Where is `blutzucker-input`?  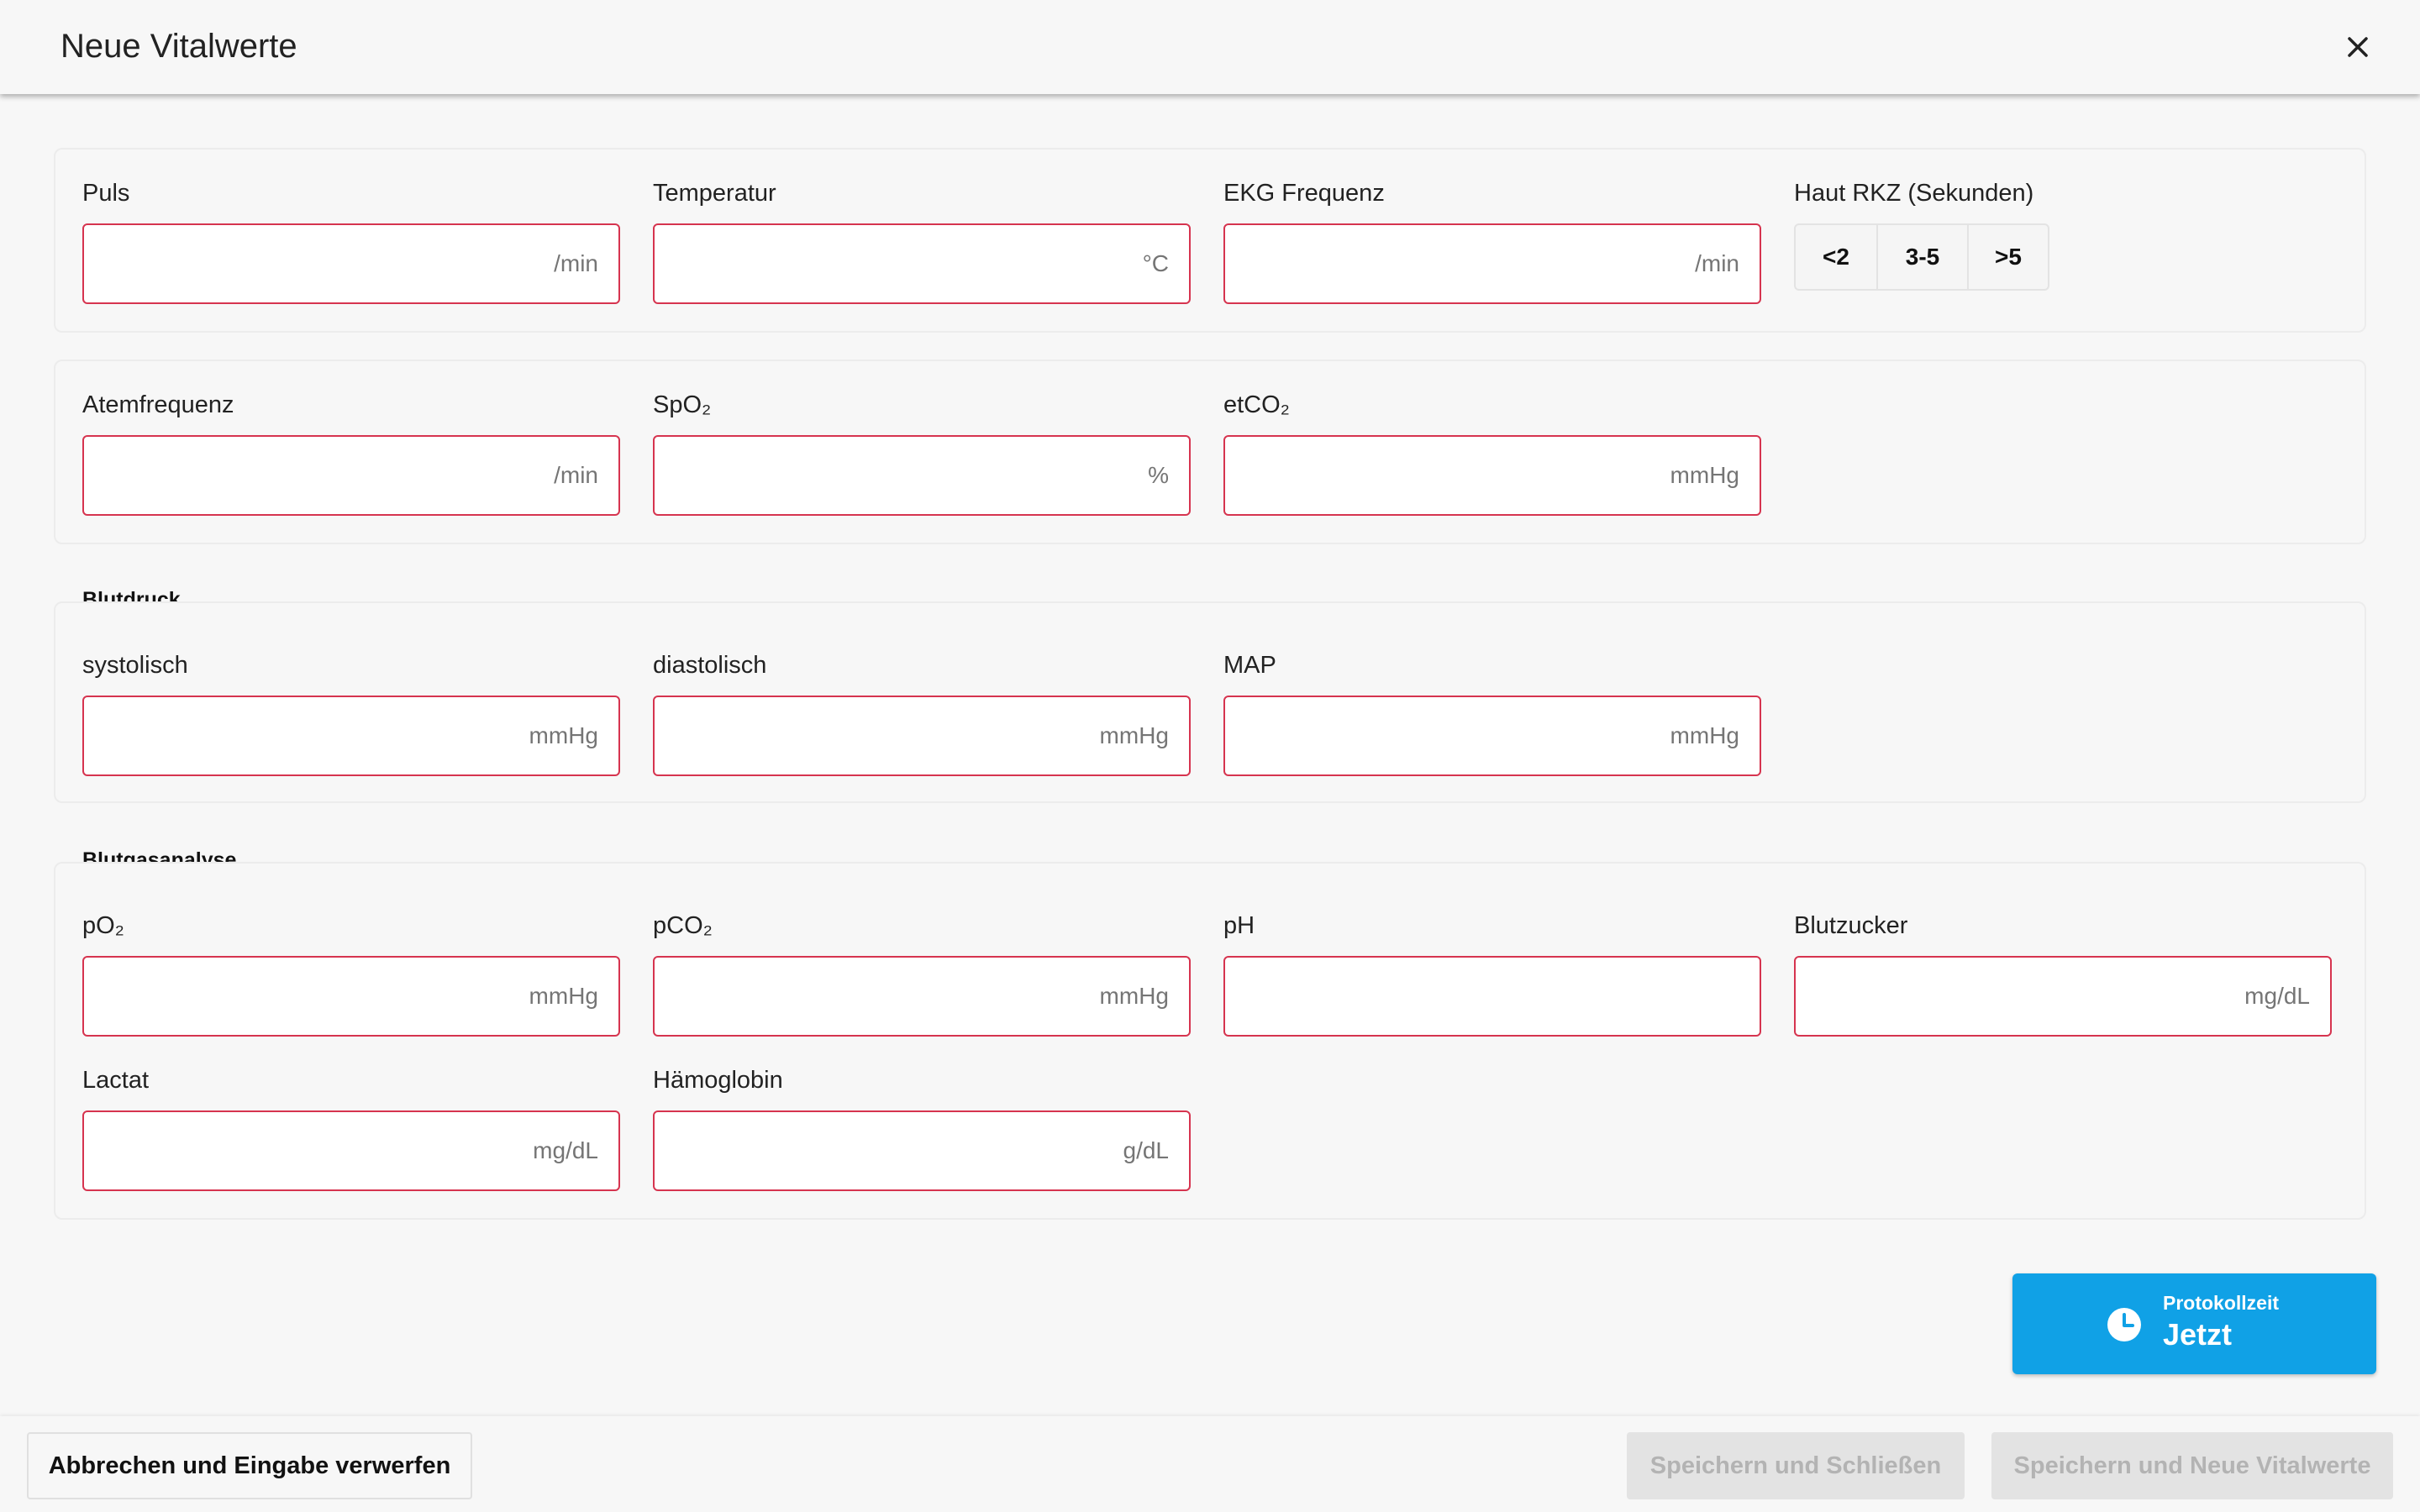
blutzucker-input is located at coordinates (2063, 996).